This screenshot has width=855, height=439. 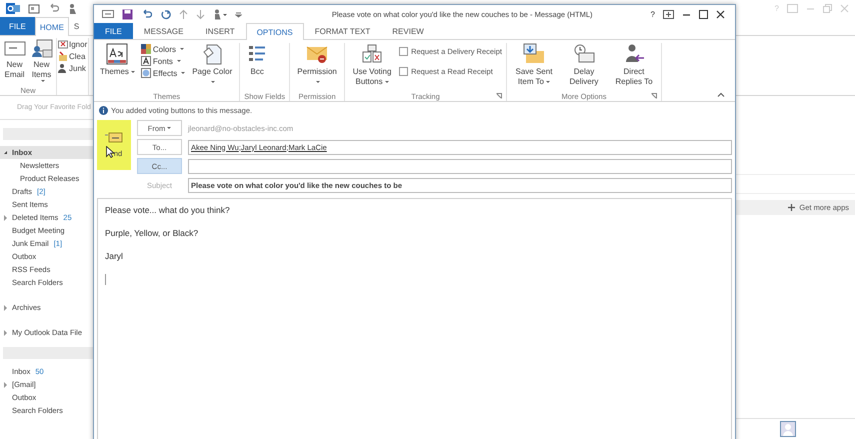 I want to click on ribbon-button: Delay Delivery, so click(x=583, y=65).